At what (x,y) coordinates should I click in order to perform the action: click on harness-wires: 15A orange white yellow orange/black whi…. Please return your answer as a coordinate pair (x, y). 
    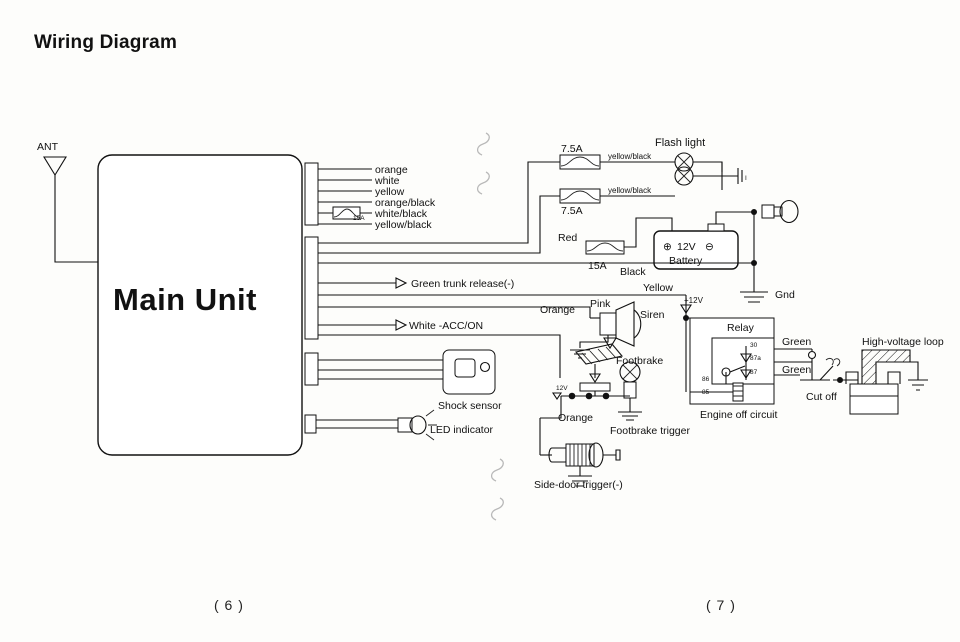
    Looking at the image, I should click on (377, 197).